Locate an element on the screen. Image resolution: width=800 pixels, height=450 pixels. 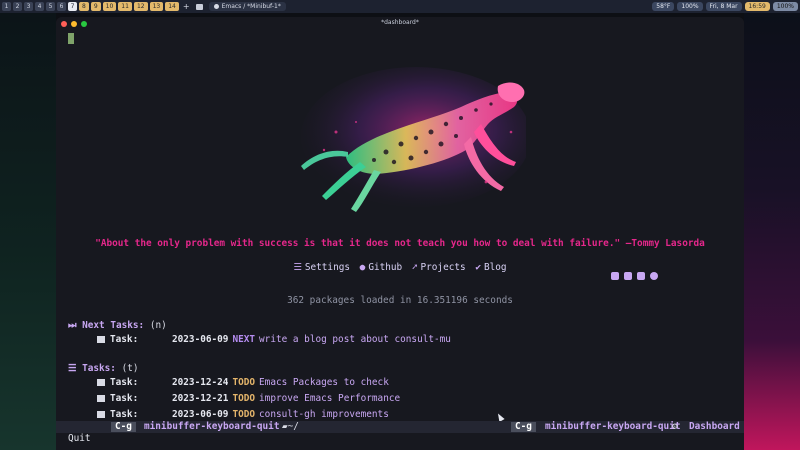
workspace-6: 6 is located at coordinates (61, 6).